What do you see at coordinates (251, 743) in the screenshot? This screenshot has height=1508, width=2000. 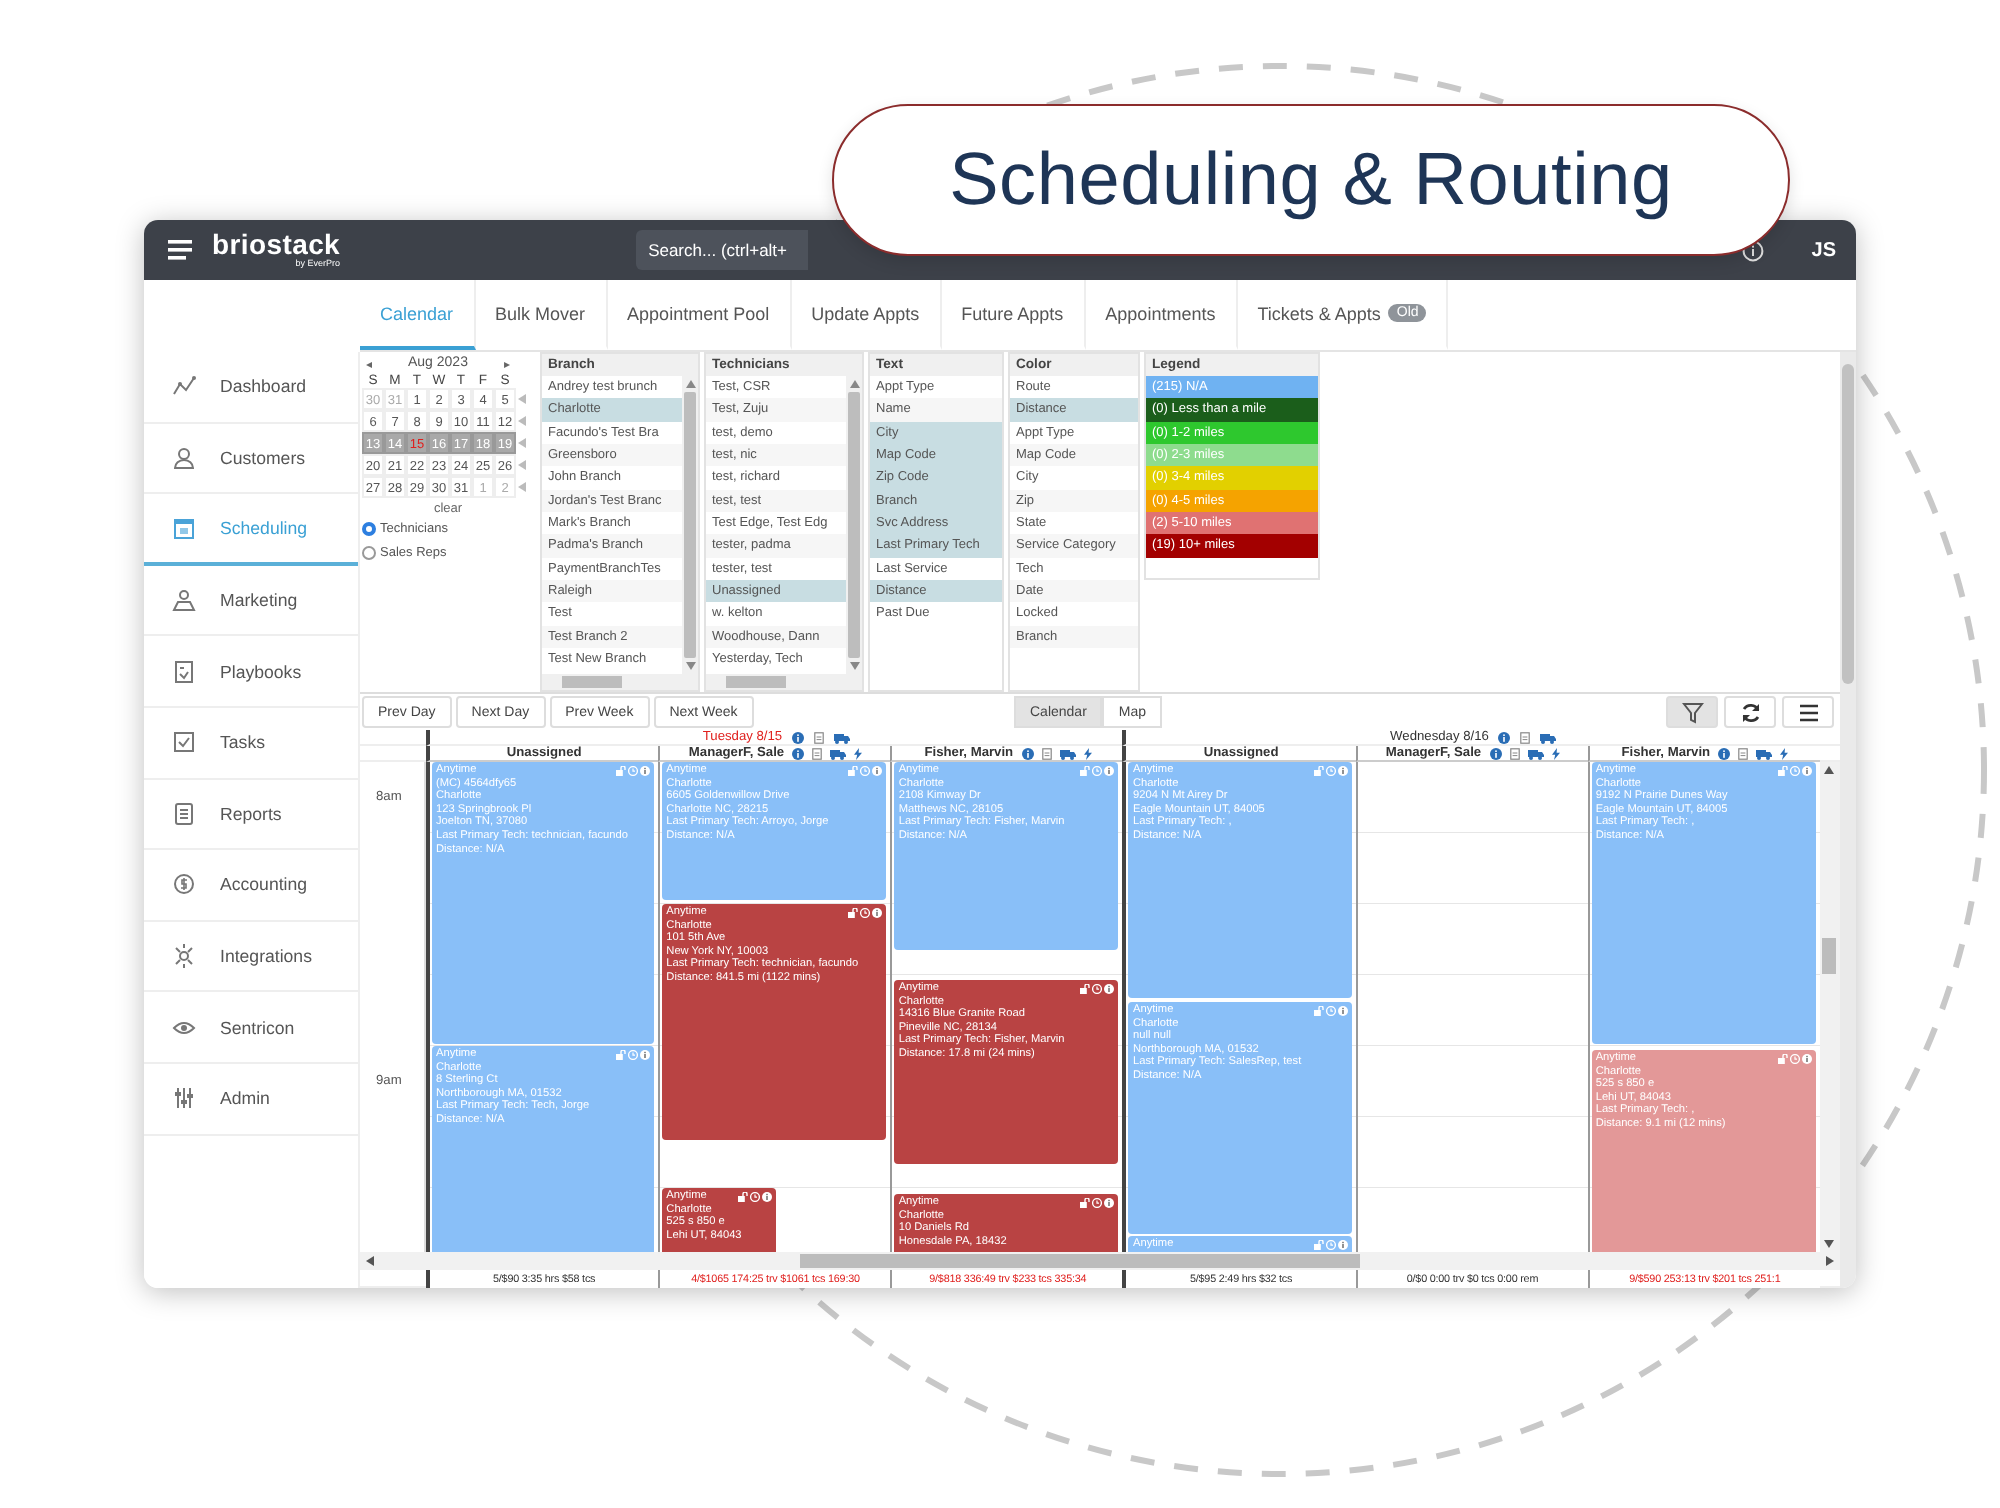 I see `sidebar-item: Tasks` at bounding box center [251, 743].